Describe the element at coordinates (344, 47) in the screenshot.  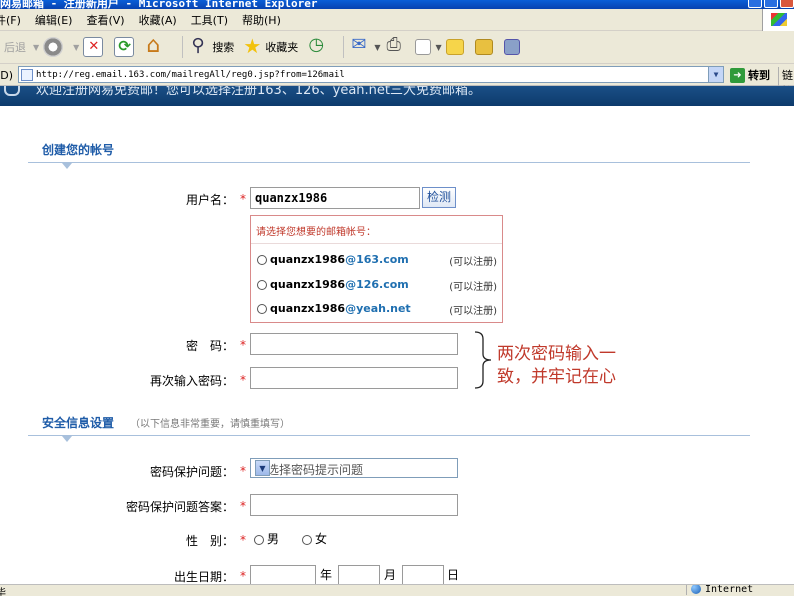
I see `toolbar-separator` at that location.